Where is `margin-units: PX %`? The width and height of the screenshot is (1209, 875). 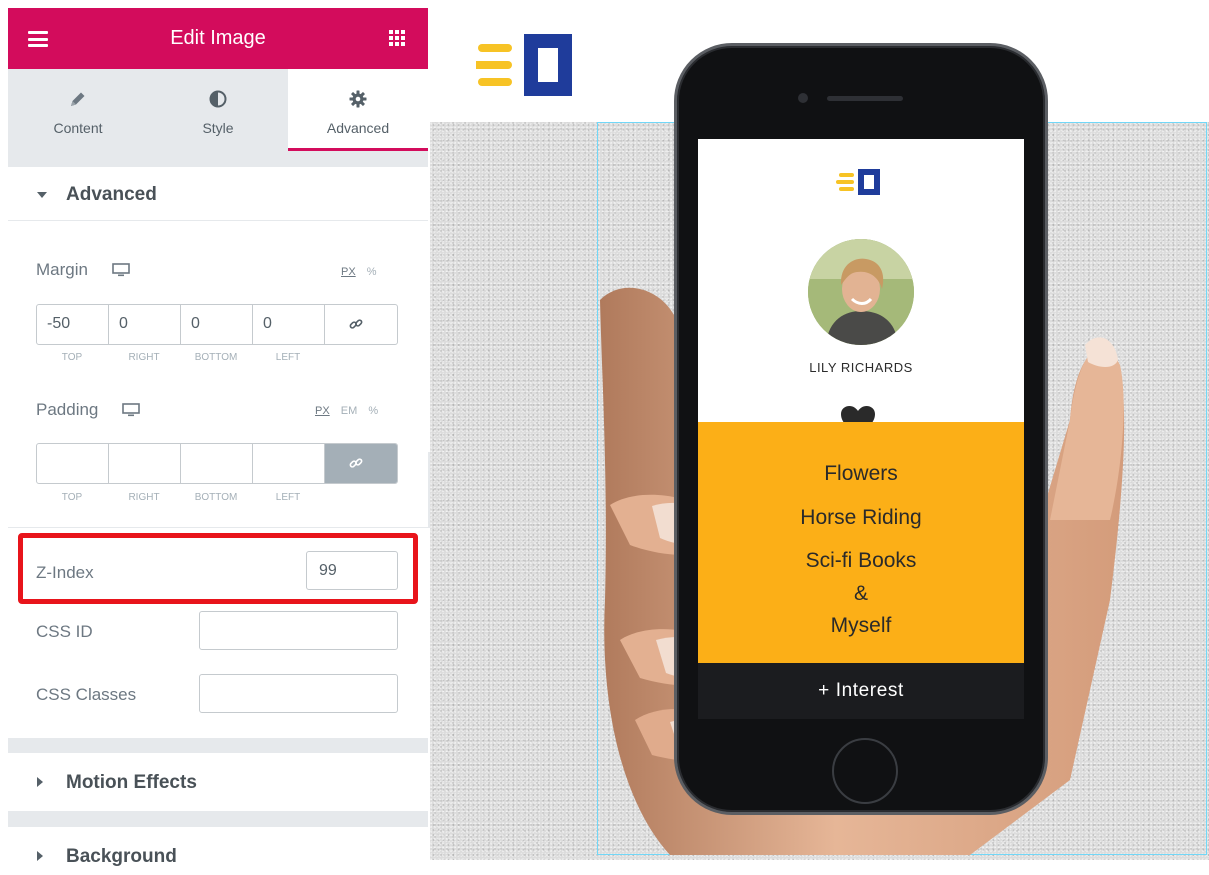
margin-units: PX % is located at coordinates (355, 272).